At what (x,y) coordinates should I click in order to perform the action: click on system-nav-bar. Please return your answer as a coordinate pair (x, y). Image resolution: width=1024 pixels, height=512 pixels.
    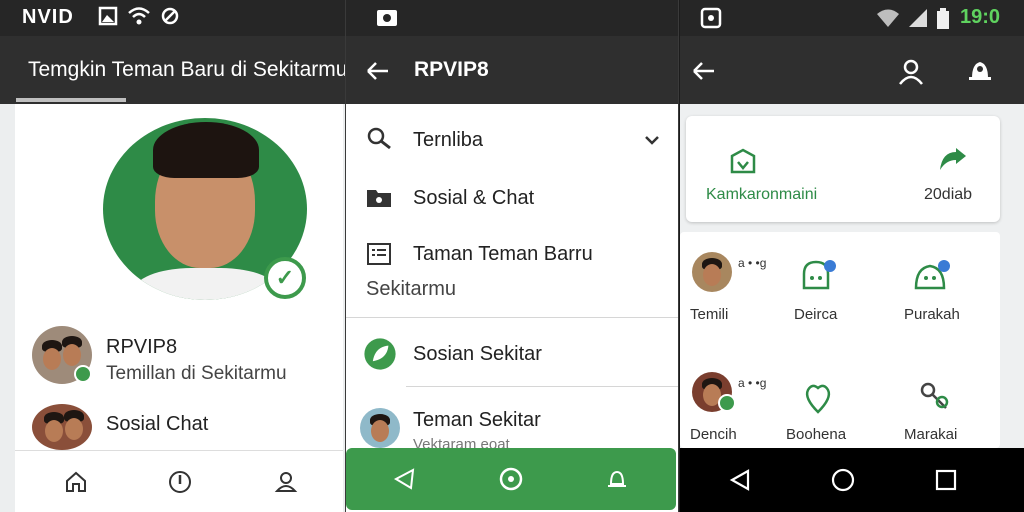
    Looking at the image, I should click on (852, 480).